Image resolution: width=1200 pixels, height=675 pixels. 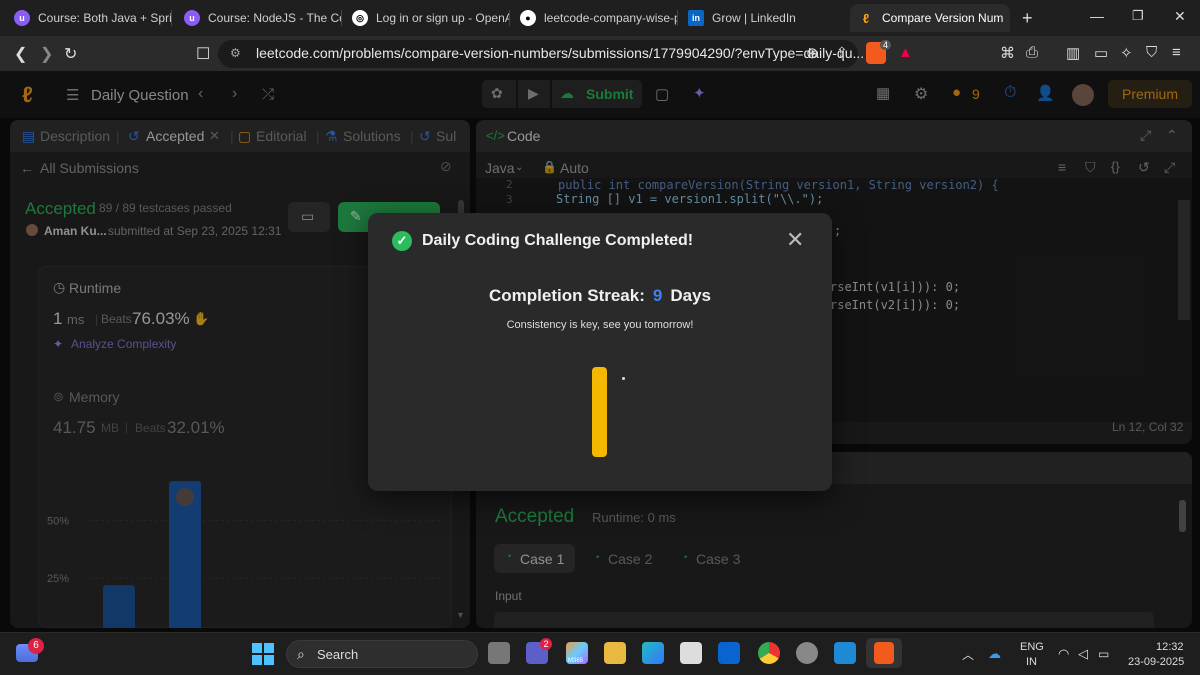 I want to click on menu-icon: ≡, so click(x=1176, y=52).